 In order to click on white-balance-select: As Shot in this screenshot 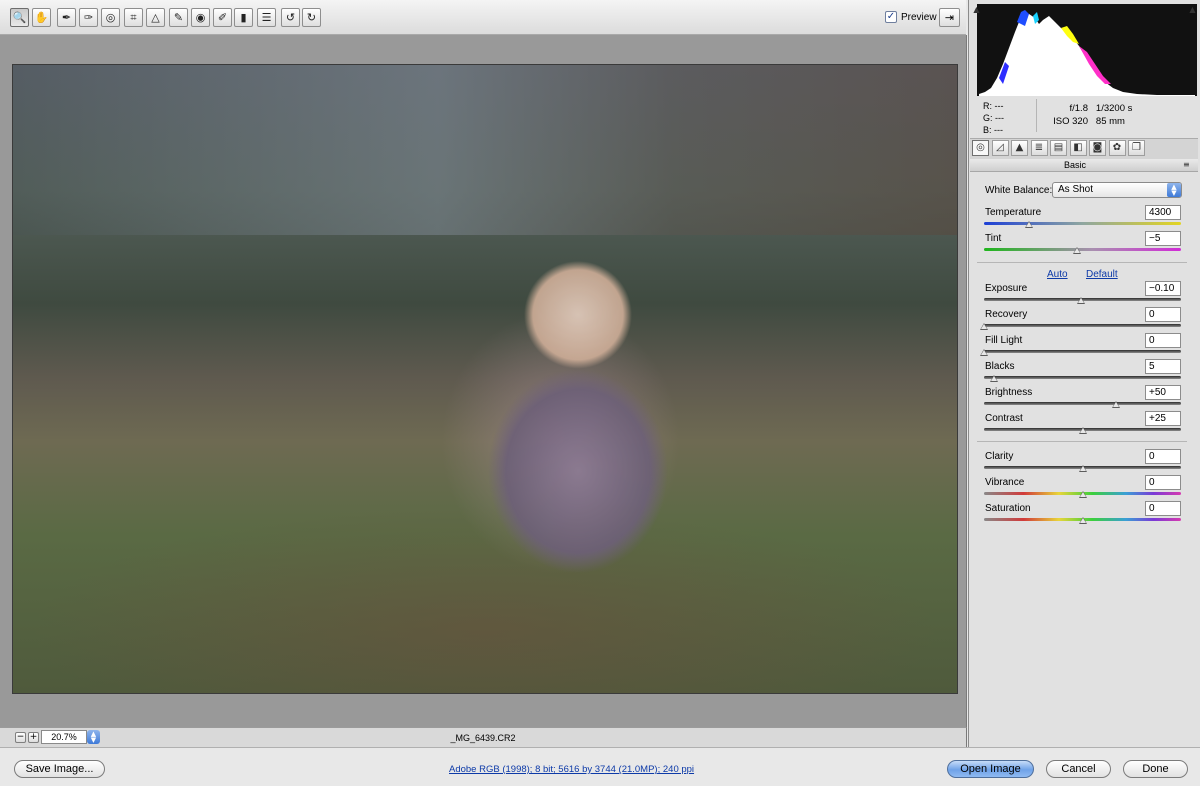, I will do `click(1117, 190)`.